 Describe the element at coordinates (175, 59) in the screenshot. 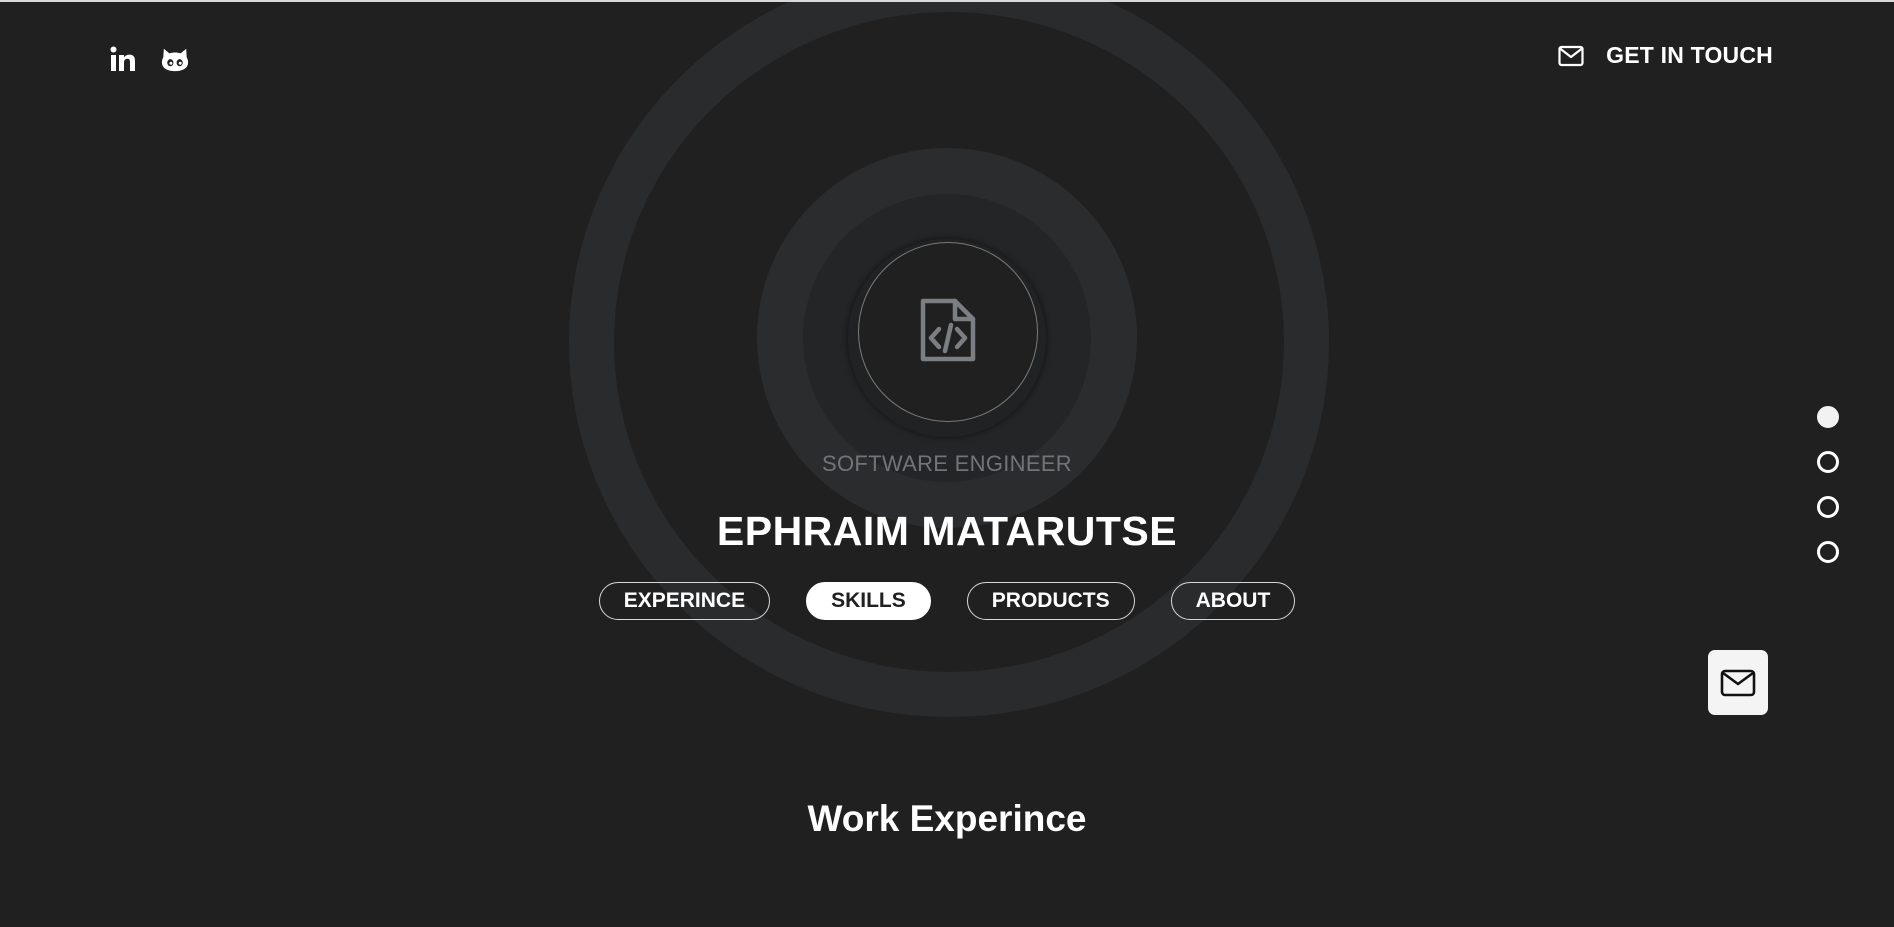

I see `github-icon` at that location.